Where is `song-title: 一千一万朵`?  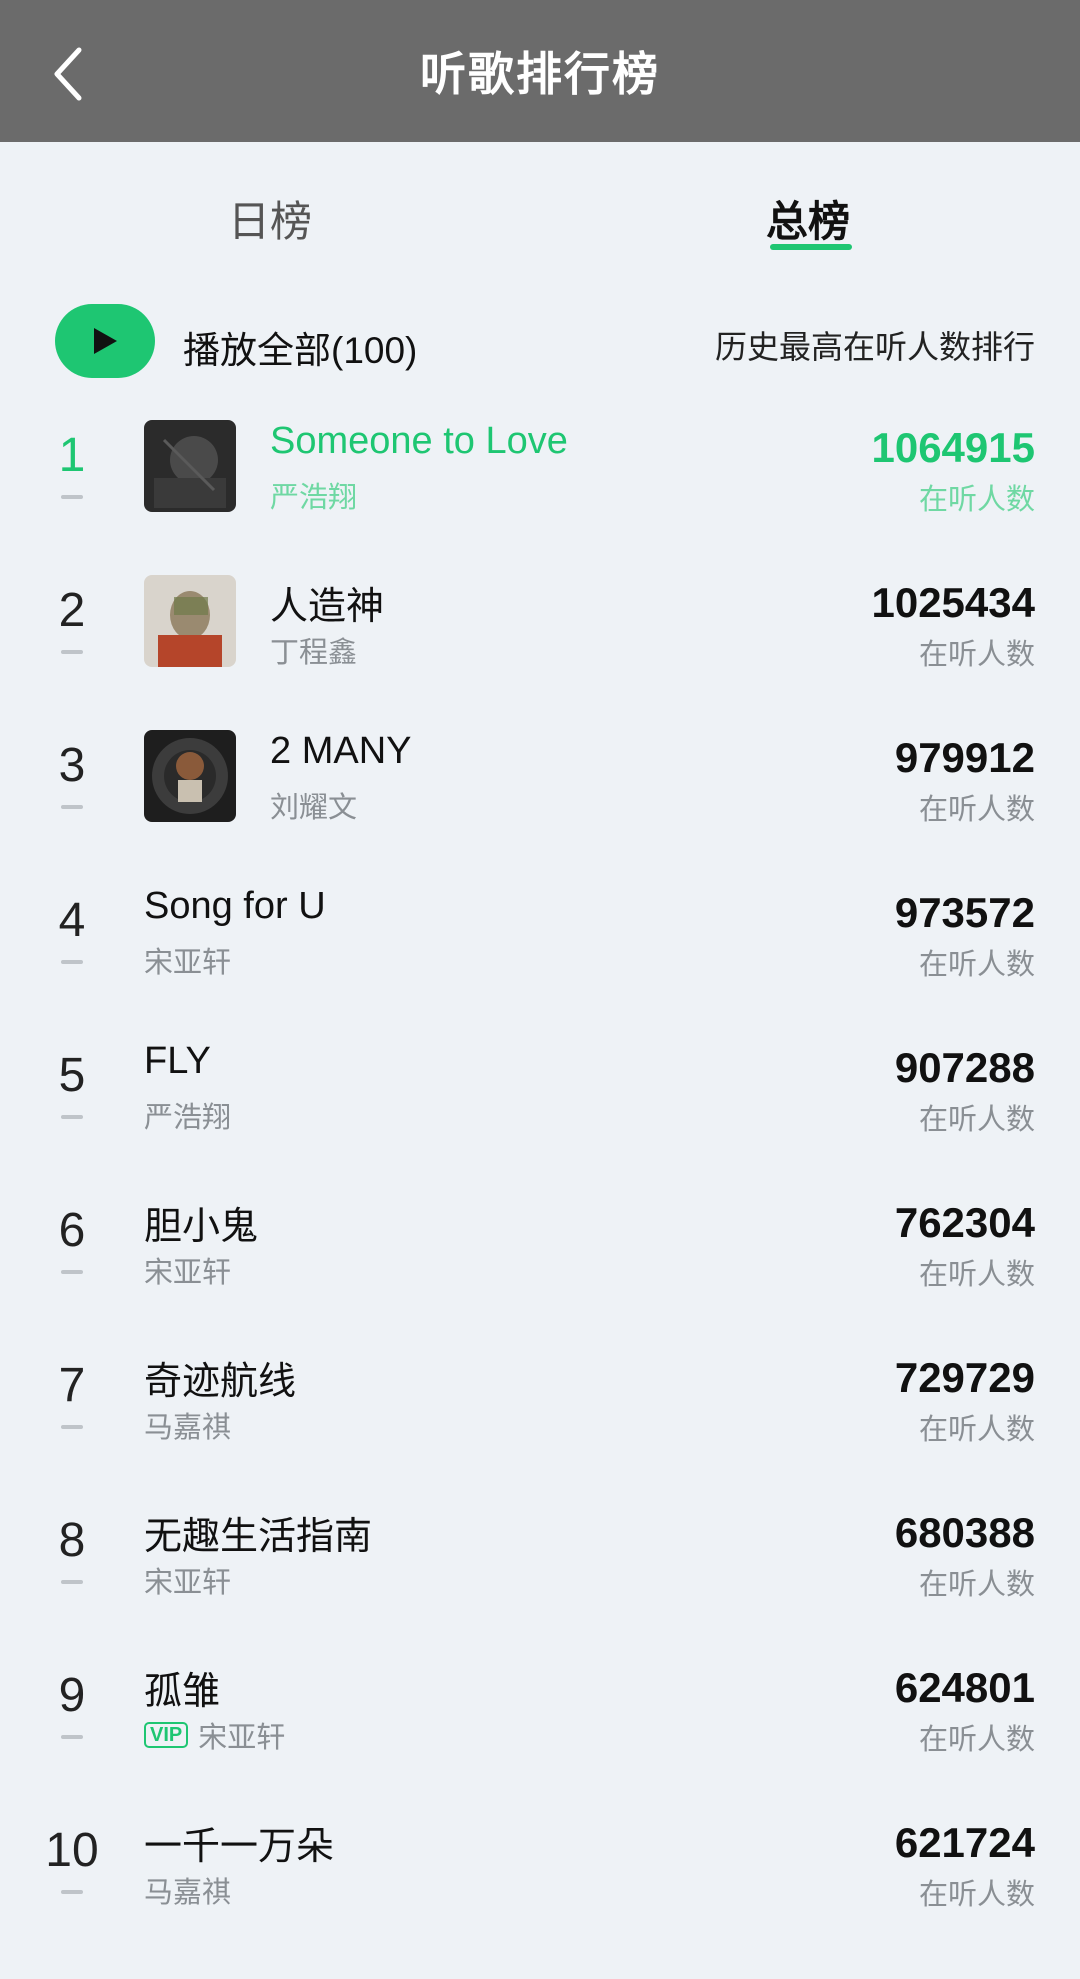
song-title: 一千一万朵 is located at coordinates (239, 1847).